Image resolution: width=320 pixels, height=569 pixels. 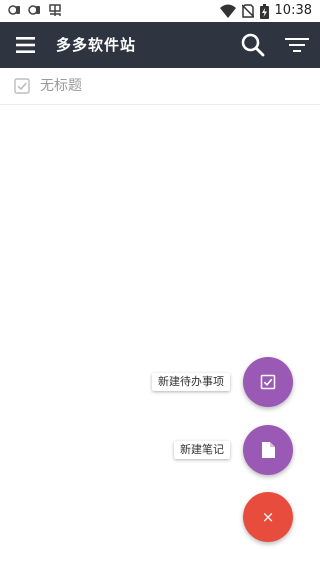 I want to click on no-sim-icon, so click(x=247, y=11).